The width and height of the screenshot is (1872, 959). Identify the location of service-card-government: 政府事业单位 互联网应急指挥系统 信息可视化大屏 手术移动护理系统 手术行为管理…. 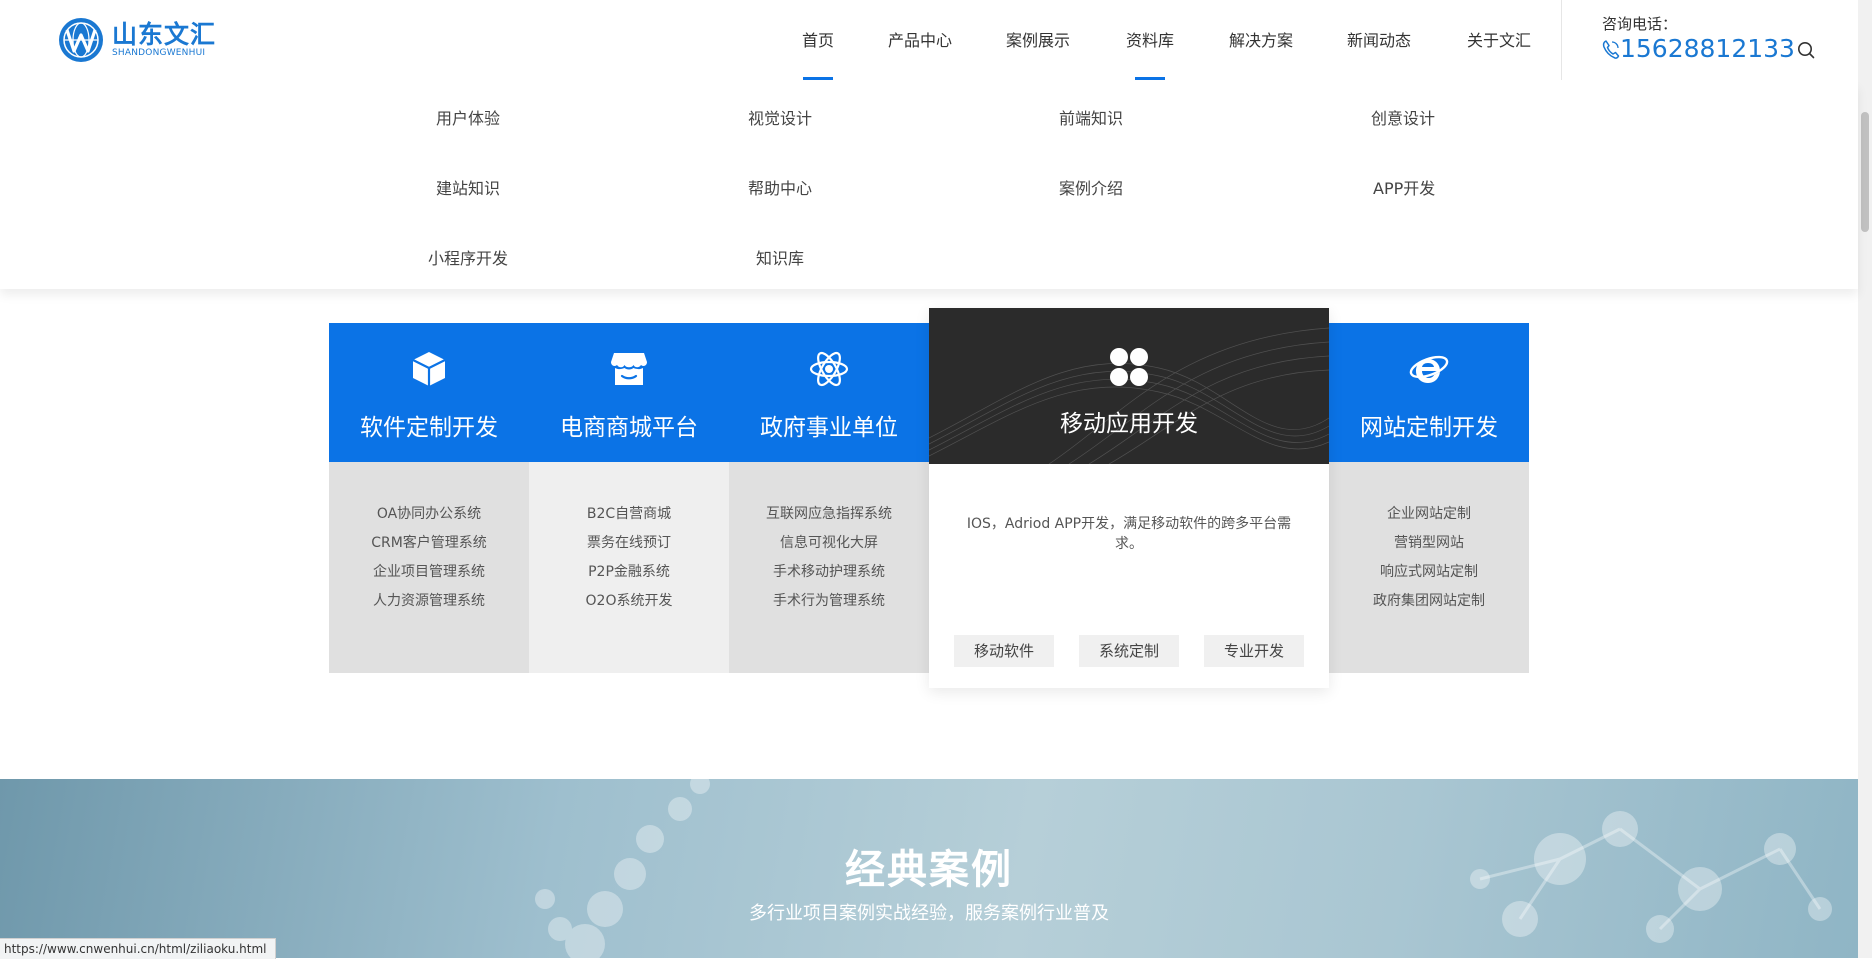
(829, 498).